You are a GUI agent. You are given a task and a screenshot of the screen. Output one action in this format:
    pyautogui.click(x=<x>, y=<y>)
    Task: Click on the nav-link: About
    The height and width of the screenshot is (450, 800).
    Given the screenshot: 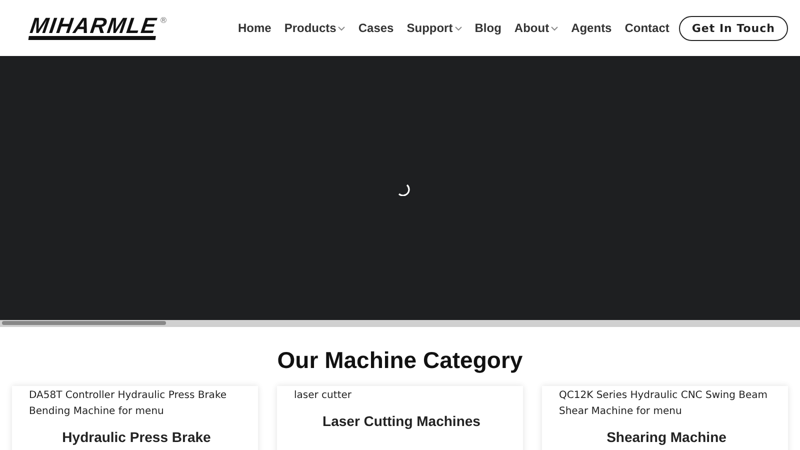 What is the action you would take?
    pyautogui.click(x=536, y=28)
    